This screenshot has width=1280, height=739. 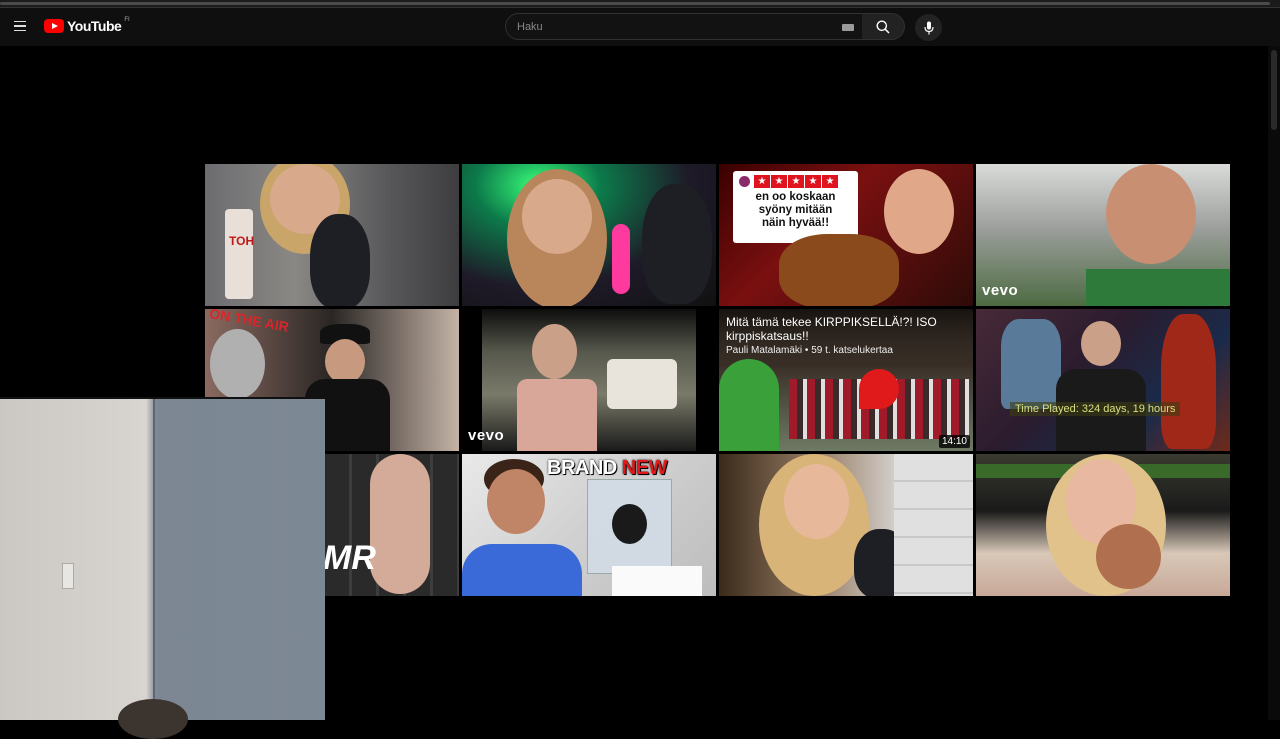 I want to click on youtube-play-icon, so click(x=54, y=26).